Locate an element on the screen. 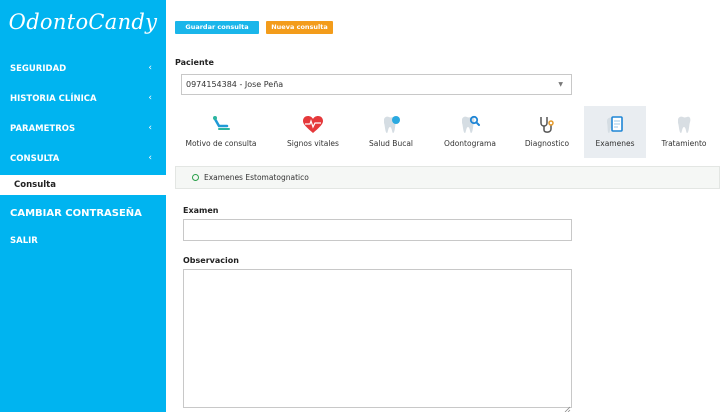 The width and height of the screenshot is (720, 412). tooth-shield-icon is located at coordinates (391, 125).